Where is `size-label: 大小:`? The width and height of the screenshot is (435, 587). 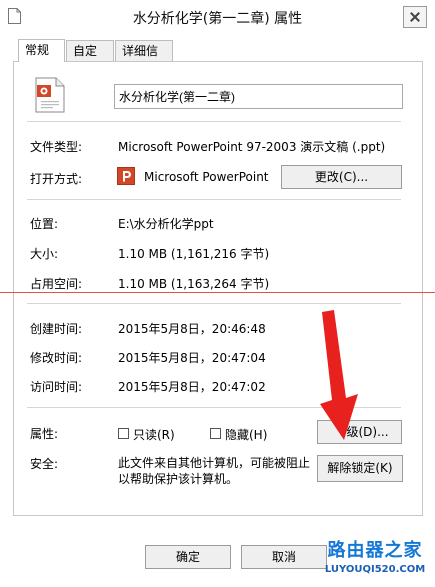 size-label: 大小: is located at coordinates (44, 254).